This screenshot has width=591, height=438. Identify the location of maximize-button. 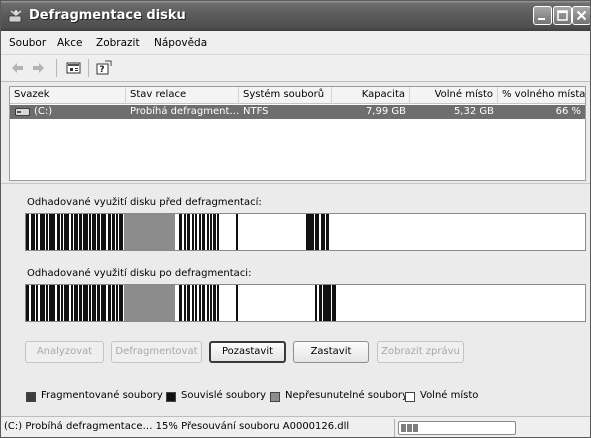
(562, 15).